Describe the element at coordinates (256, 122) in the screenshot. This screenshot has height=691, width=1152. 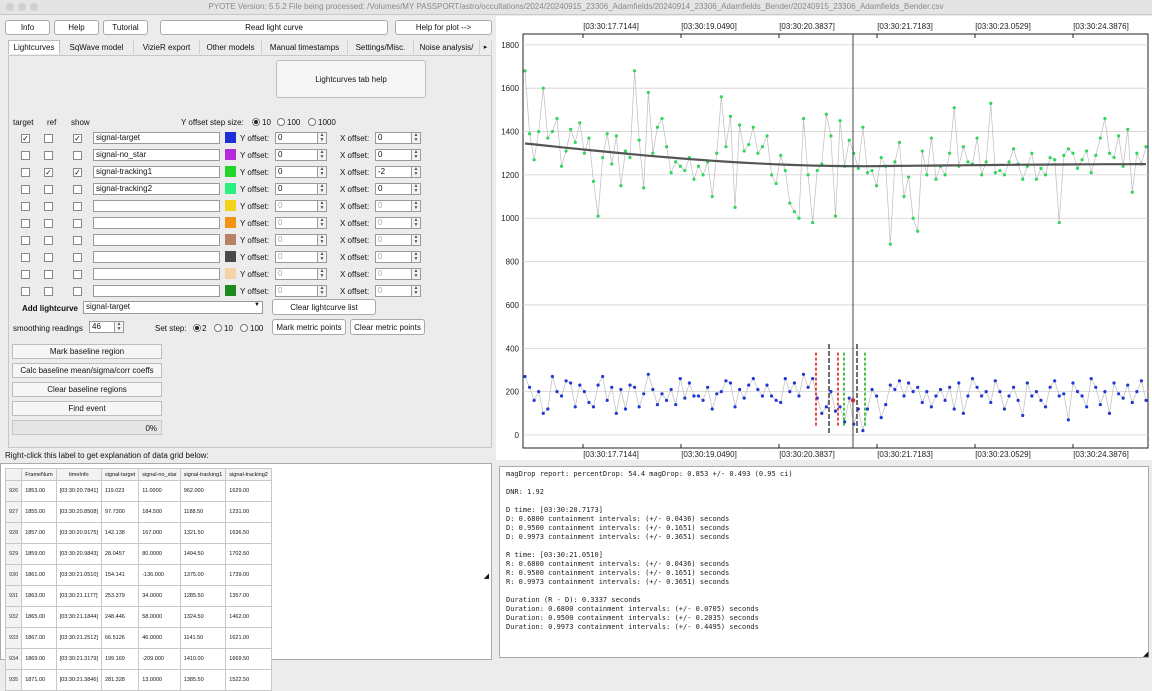
I see `step-10-radio` at that location.